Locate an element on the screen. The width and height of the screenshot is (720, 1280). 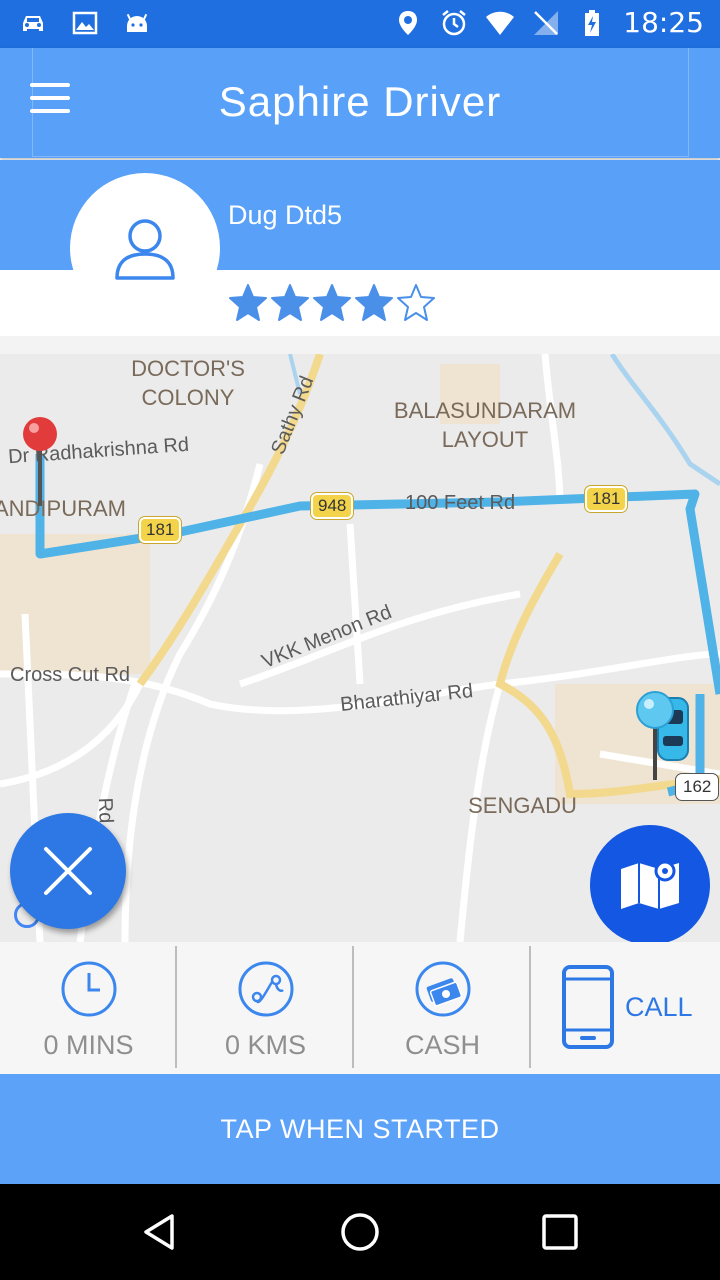
cancel-trip-button is located at coordinates (68, 871).